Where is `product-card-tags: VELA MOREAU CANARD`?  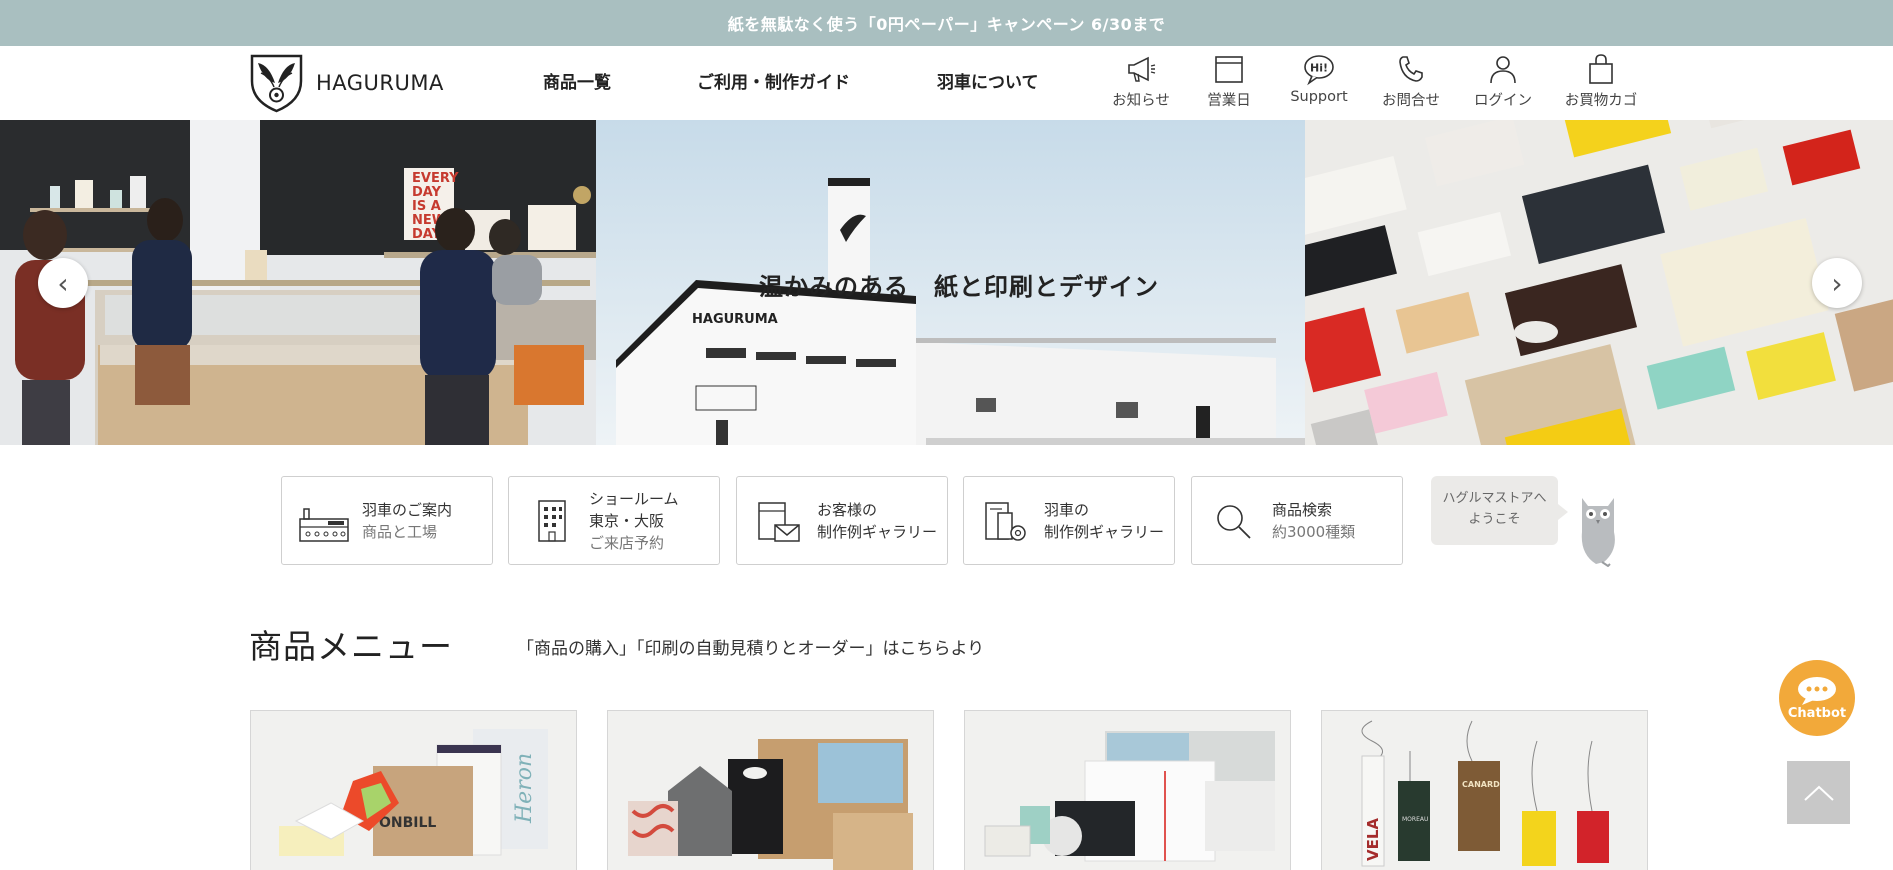 product-card-tags: VELA MOREAU CANARD is located at coordinates (1484, 790).